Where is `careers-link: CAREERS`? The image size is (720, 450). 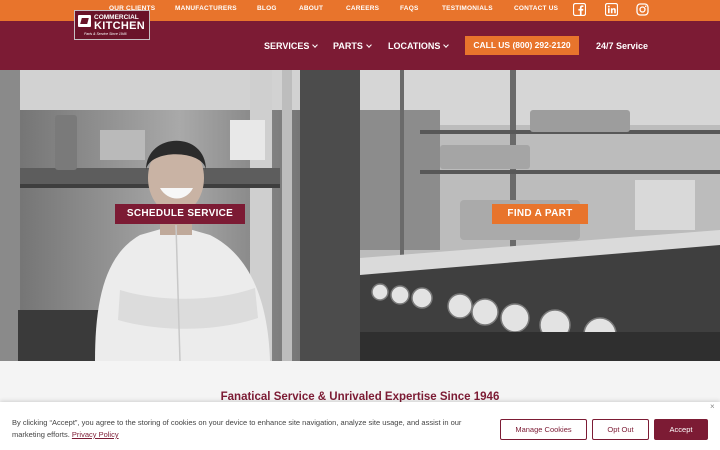 careers-link: CAREERS is located at coordinates (362, 8).